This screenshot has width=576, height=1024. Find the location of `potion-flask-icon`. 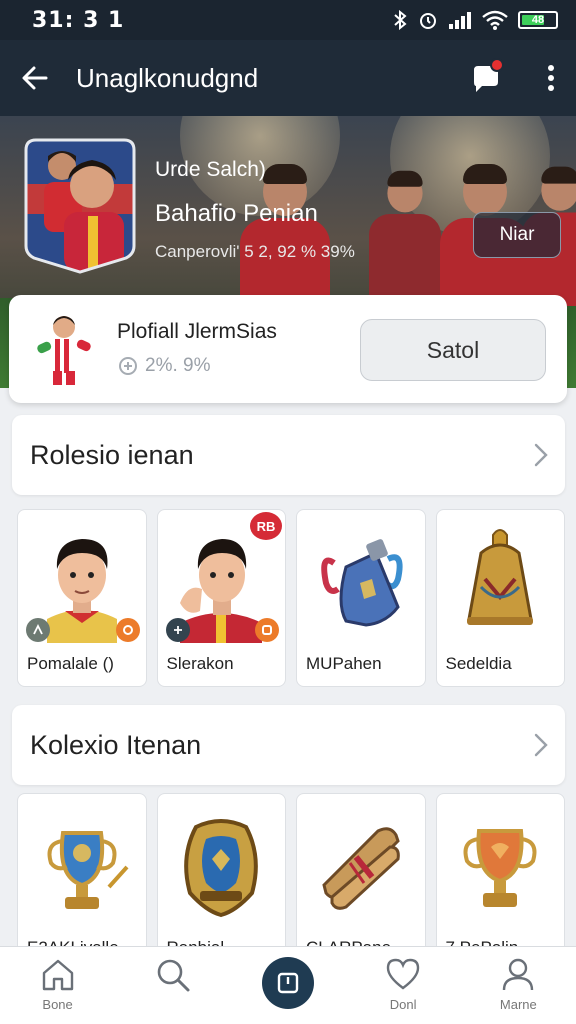

potion-flask-icon is located at coordinates (362, 583).